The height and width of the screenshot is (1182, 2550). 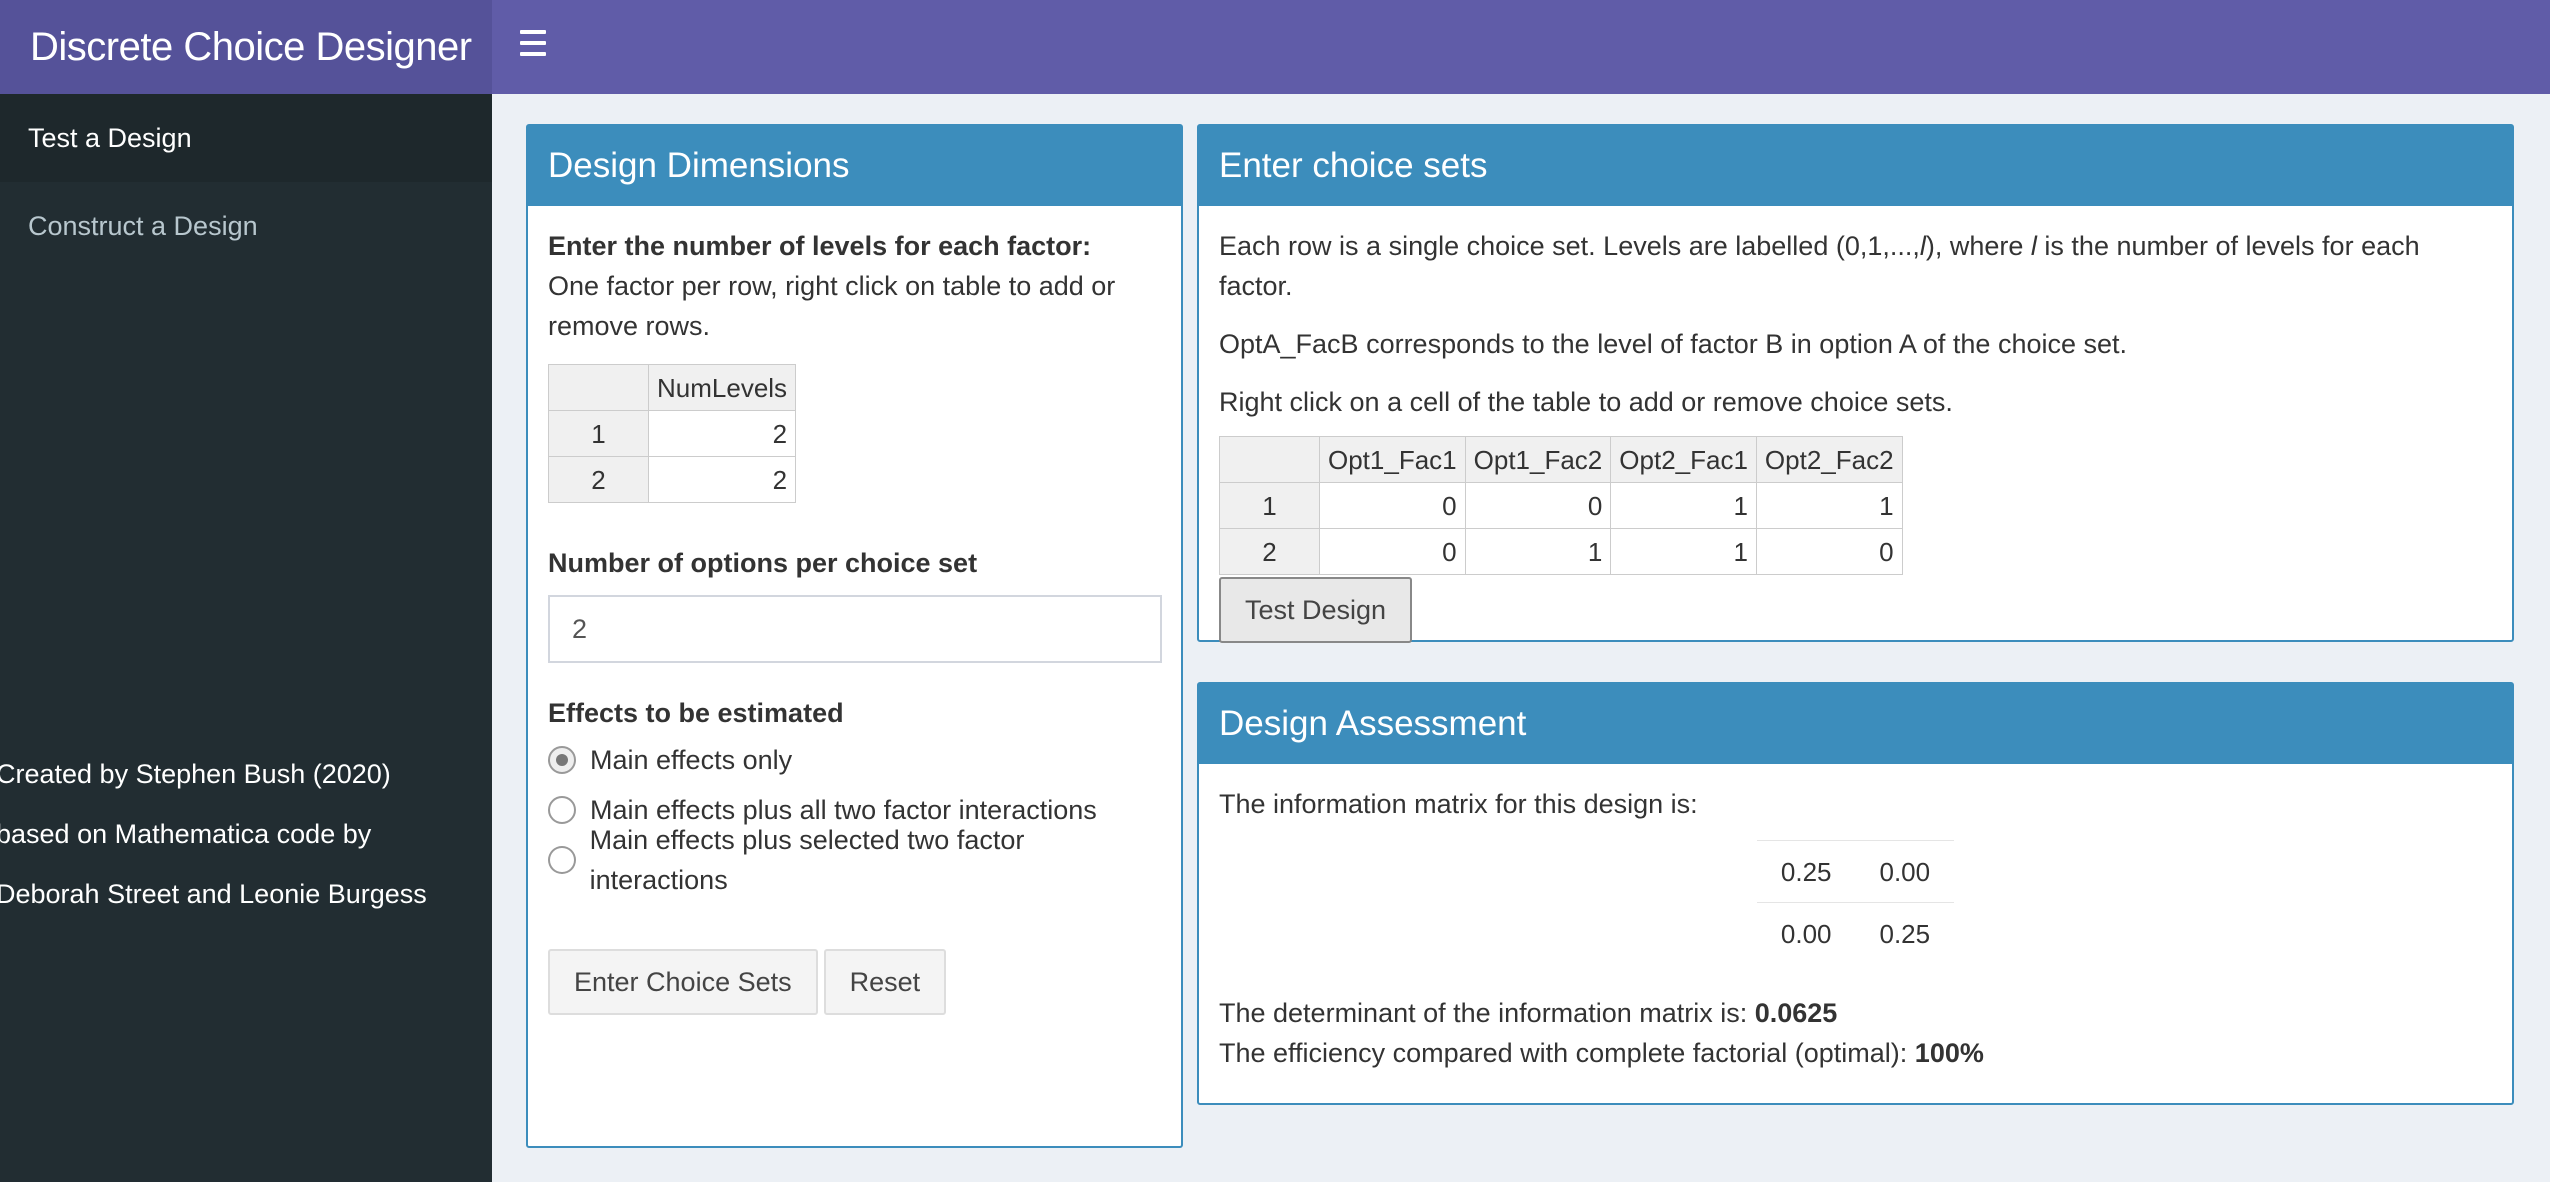 What do you see at coordinates (1683, 459) in the screenshot?
I see `column-header: Opt2_Fac1` at bounding box center [1683, 459].